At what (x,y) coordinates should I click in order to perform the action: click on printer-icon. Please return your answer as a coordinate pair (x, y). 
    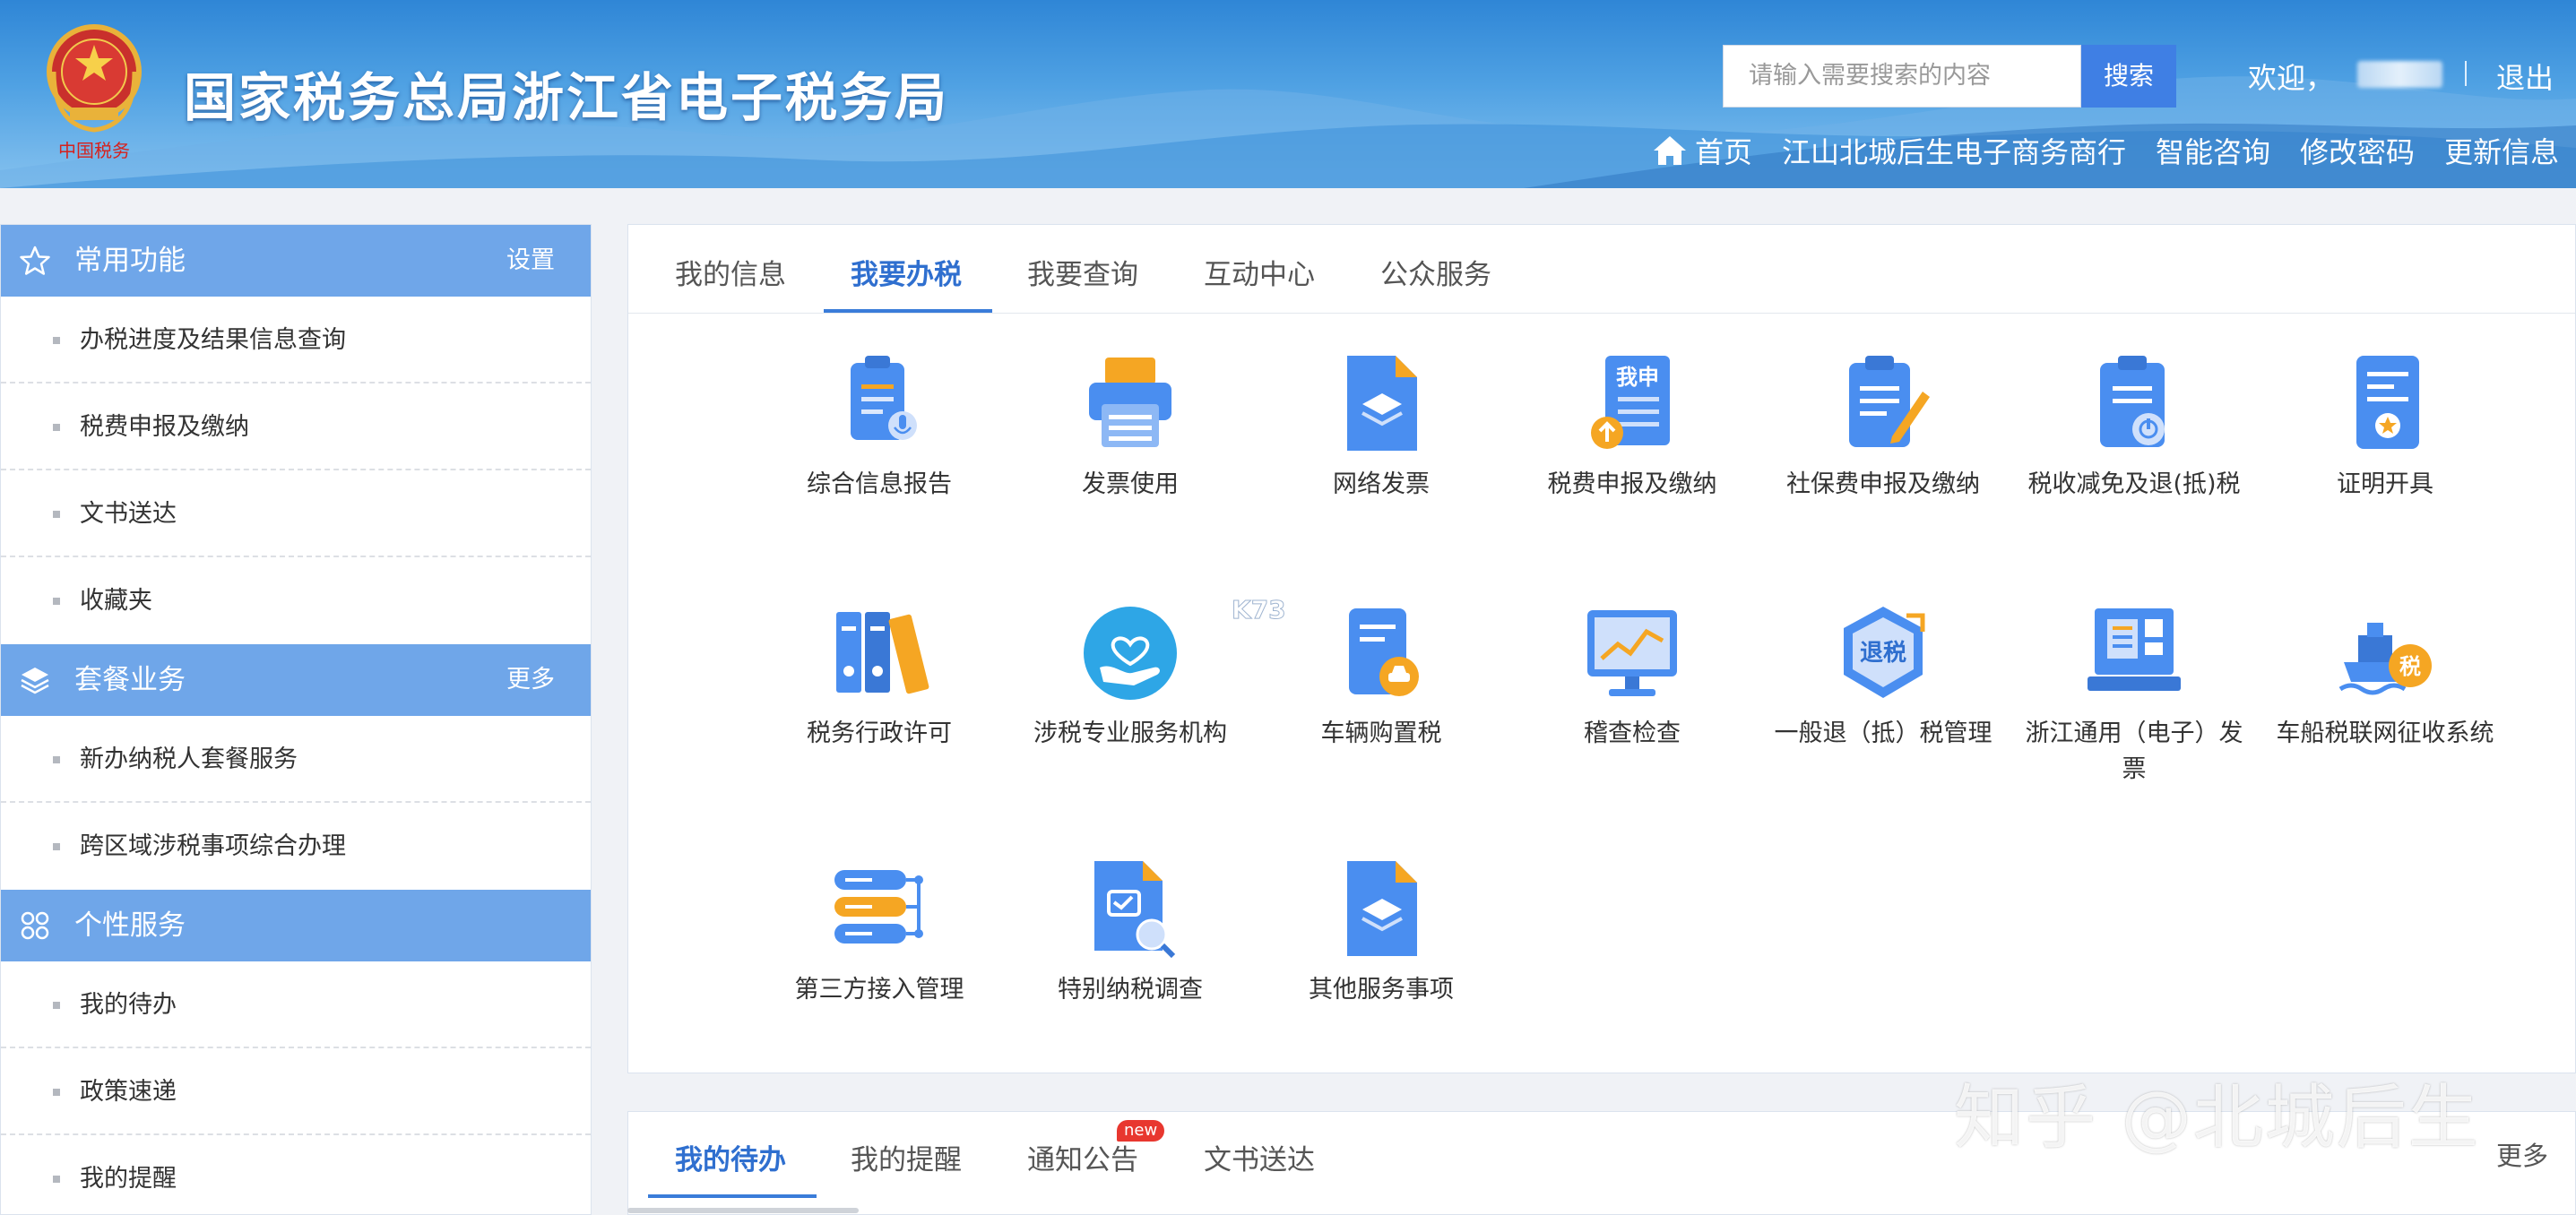
    Looking at the image, I should click on (1130, 402).